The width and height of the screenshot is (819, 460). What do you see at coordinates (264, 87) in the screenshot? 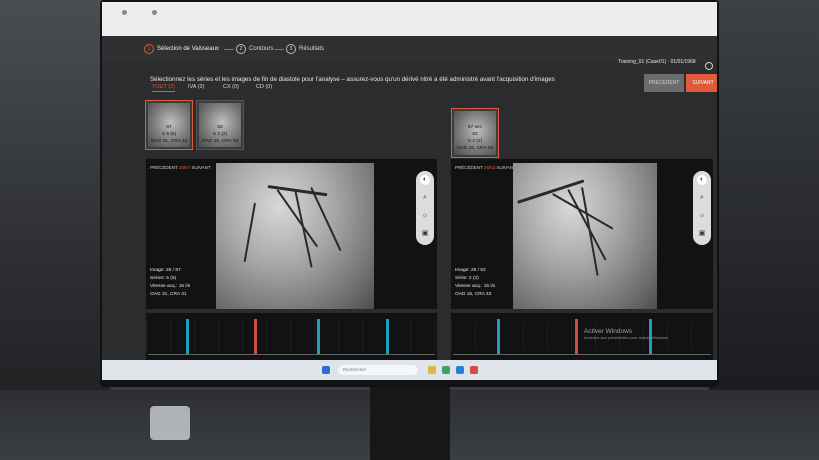
I see `tab-cd: CD (0)` at bounding box center [264, 87].